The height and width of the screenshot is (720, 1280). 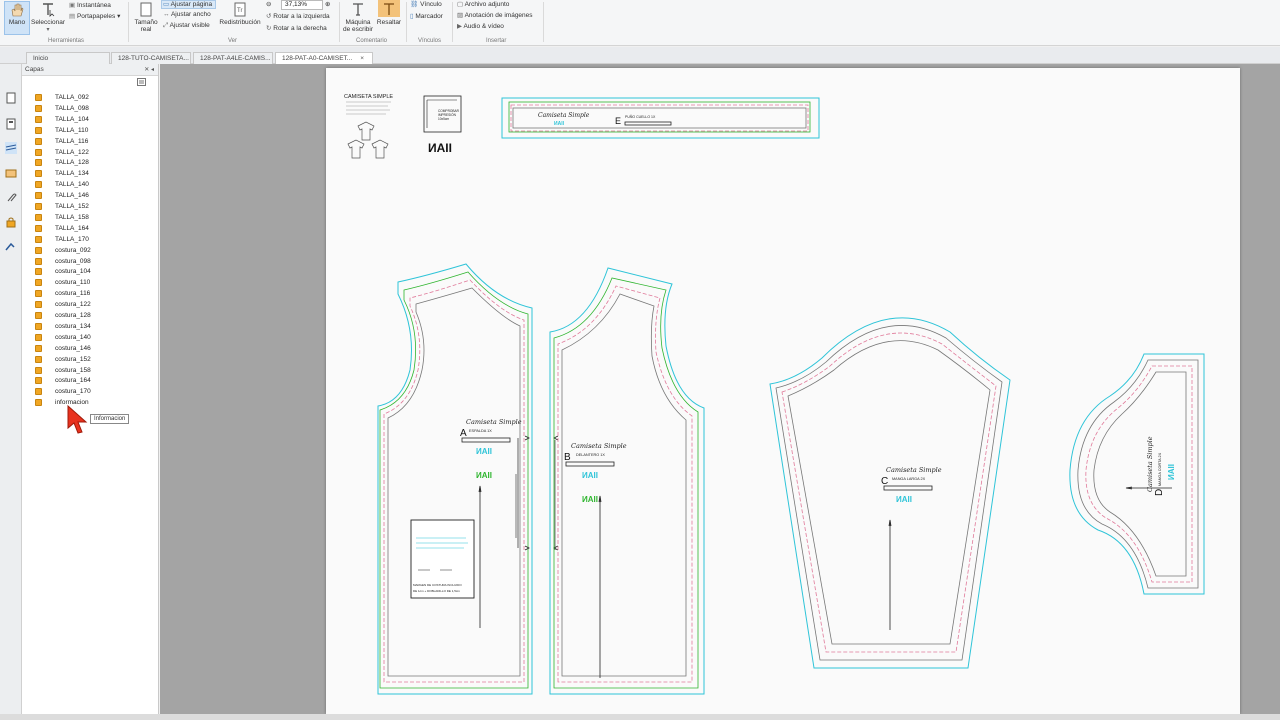 What do you see at coordinates (627, 481) in the screenshot?
I see `piece-b-delantero: Camiseta Simple B DELANTERO 1X ИAII ИAII` at bounding box center [627, 481].